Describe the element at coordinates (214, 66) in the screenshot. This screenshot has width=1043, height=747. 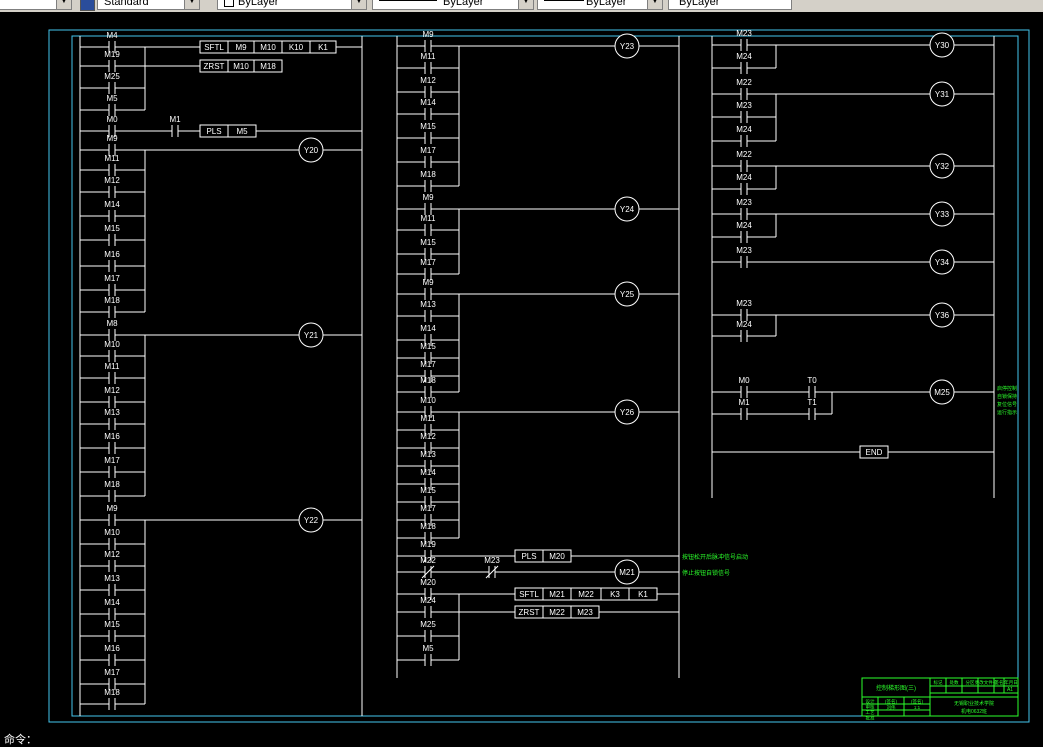
I see `instruction-text: ZRST` at that location.